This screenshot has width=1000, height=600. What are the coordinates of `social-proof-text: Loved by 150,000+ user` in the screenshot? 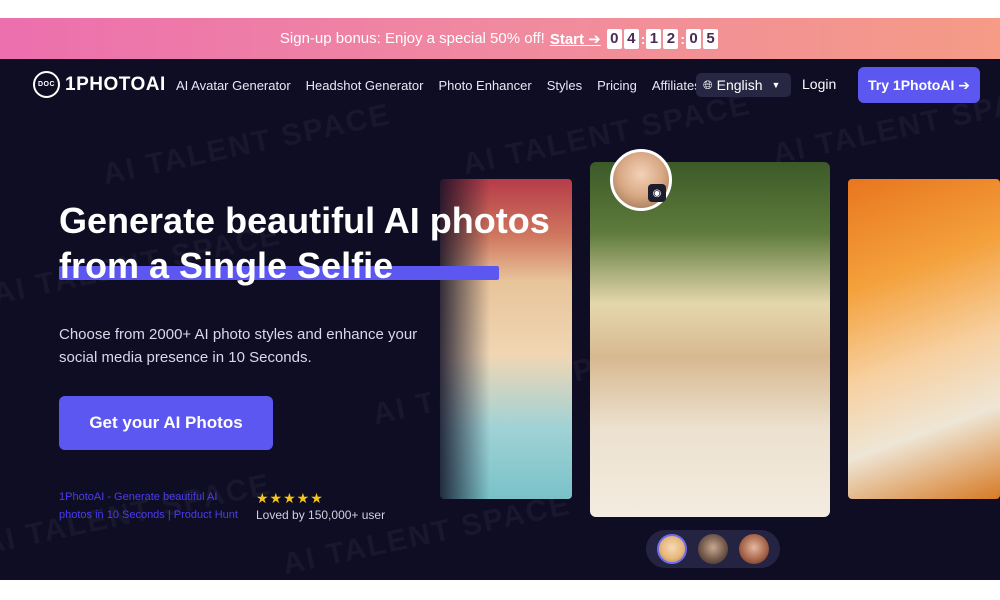 It's located at (321, 515).